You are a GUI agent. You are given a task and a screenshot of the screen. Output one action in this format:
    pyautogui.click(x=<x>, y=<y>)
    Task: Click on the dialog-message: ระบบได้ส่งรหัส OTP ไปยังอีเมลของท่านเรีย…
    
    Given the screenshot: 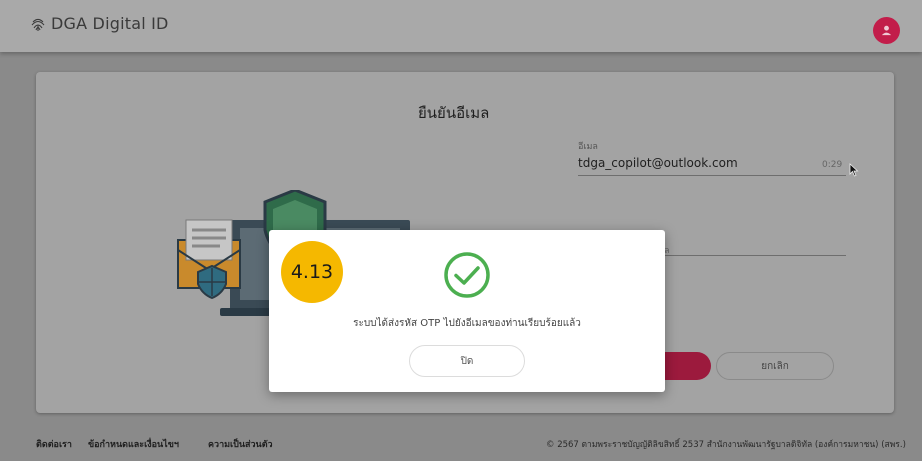 What is the action you would take?
    pyautogui.click(x=467, y=323)
    